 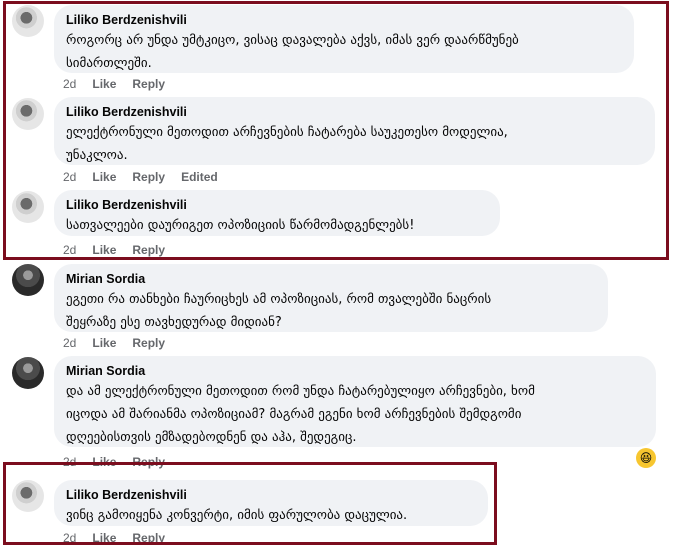 What do you see at coordinates (646, 458) in the screenshot?
I see `laughing-emoji-icon: 😆` at bounding box center [646, 458].